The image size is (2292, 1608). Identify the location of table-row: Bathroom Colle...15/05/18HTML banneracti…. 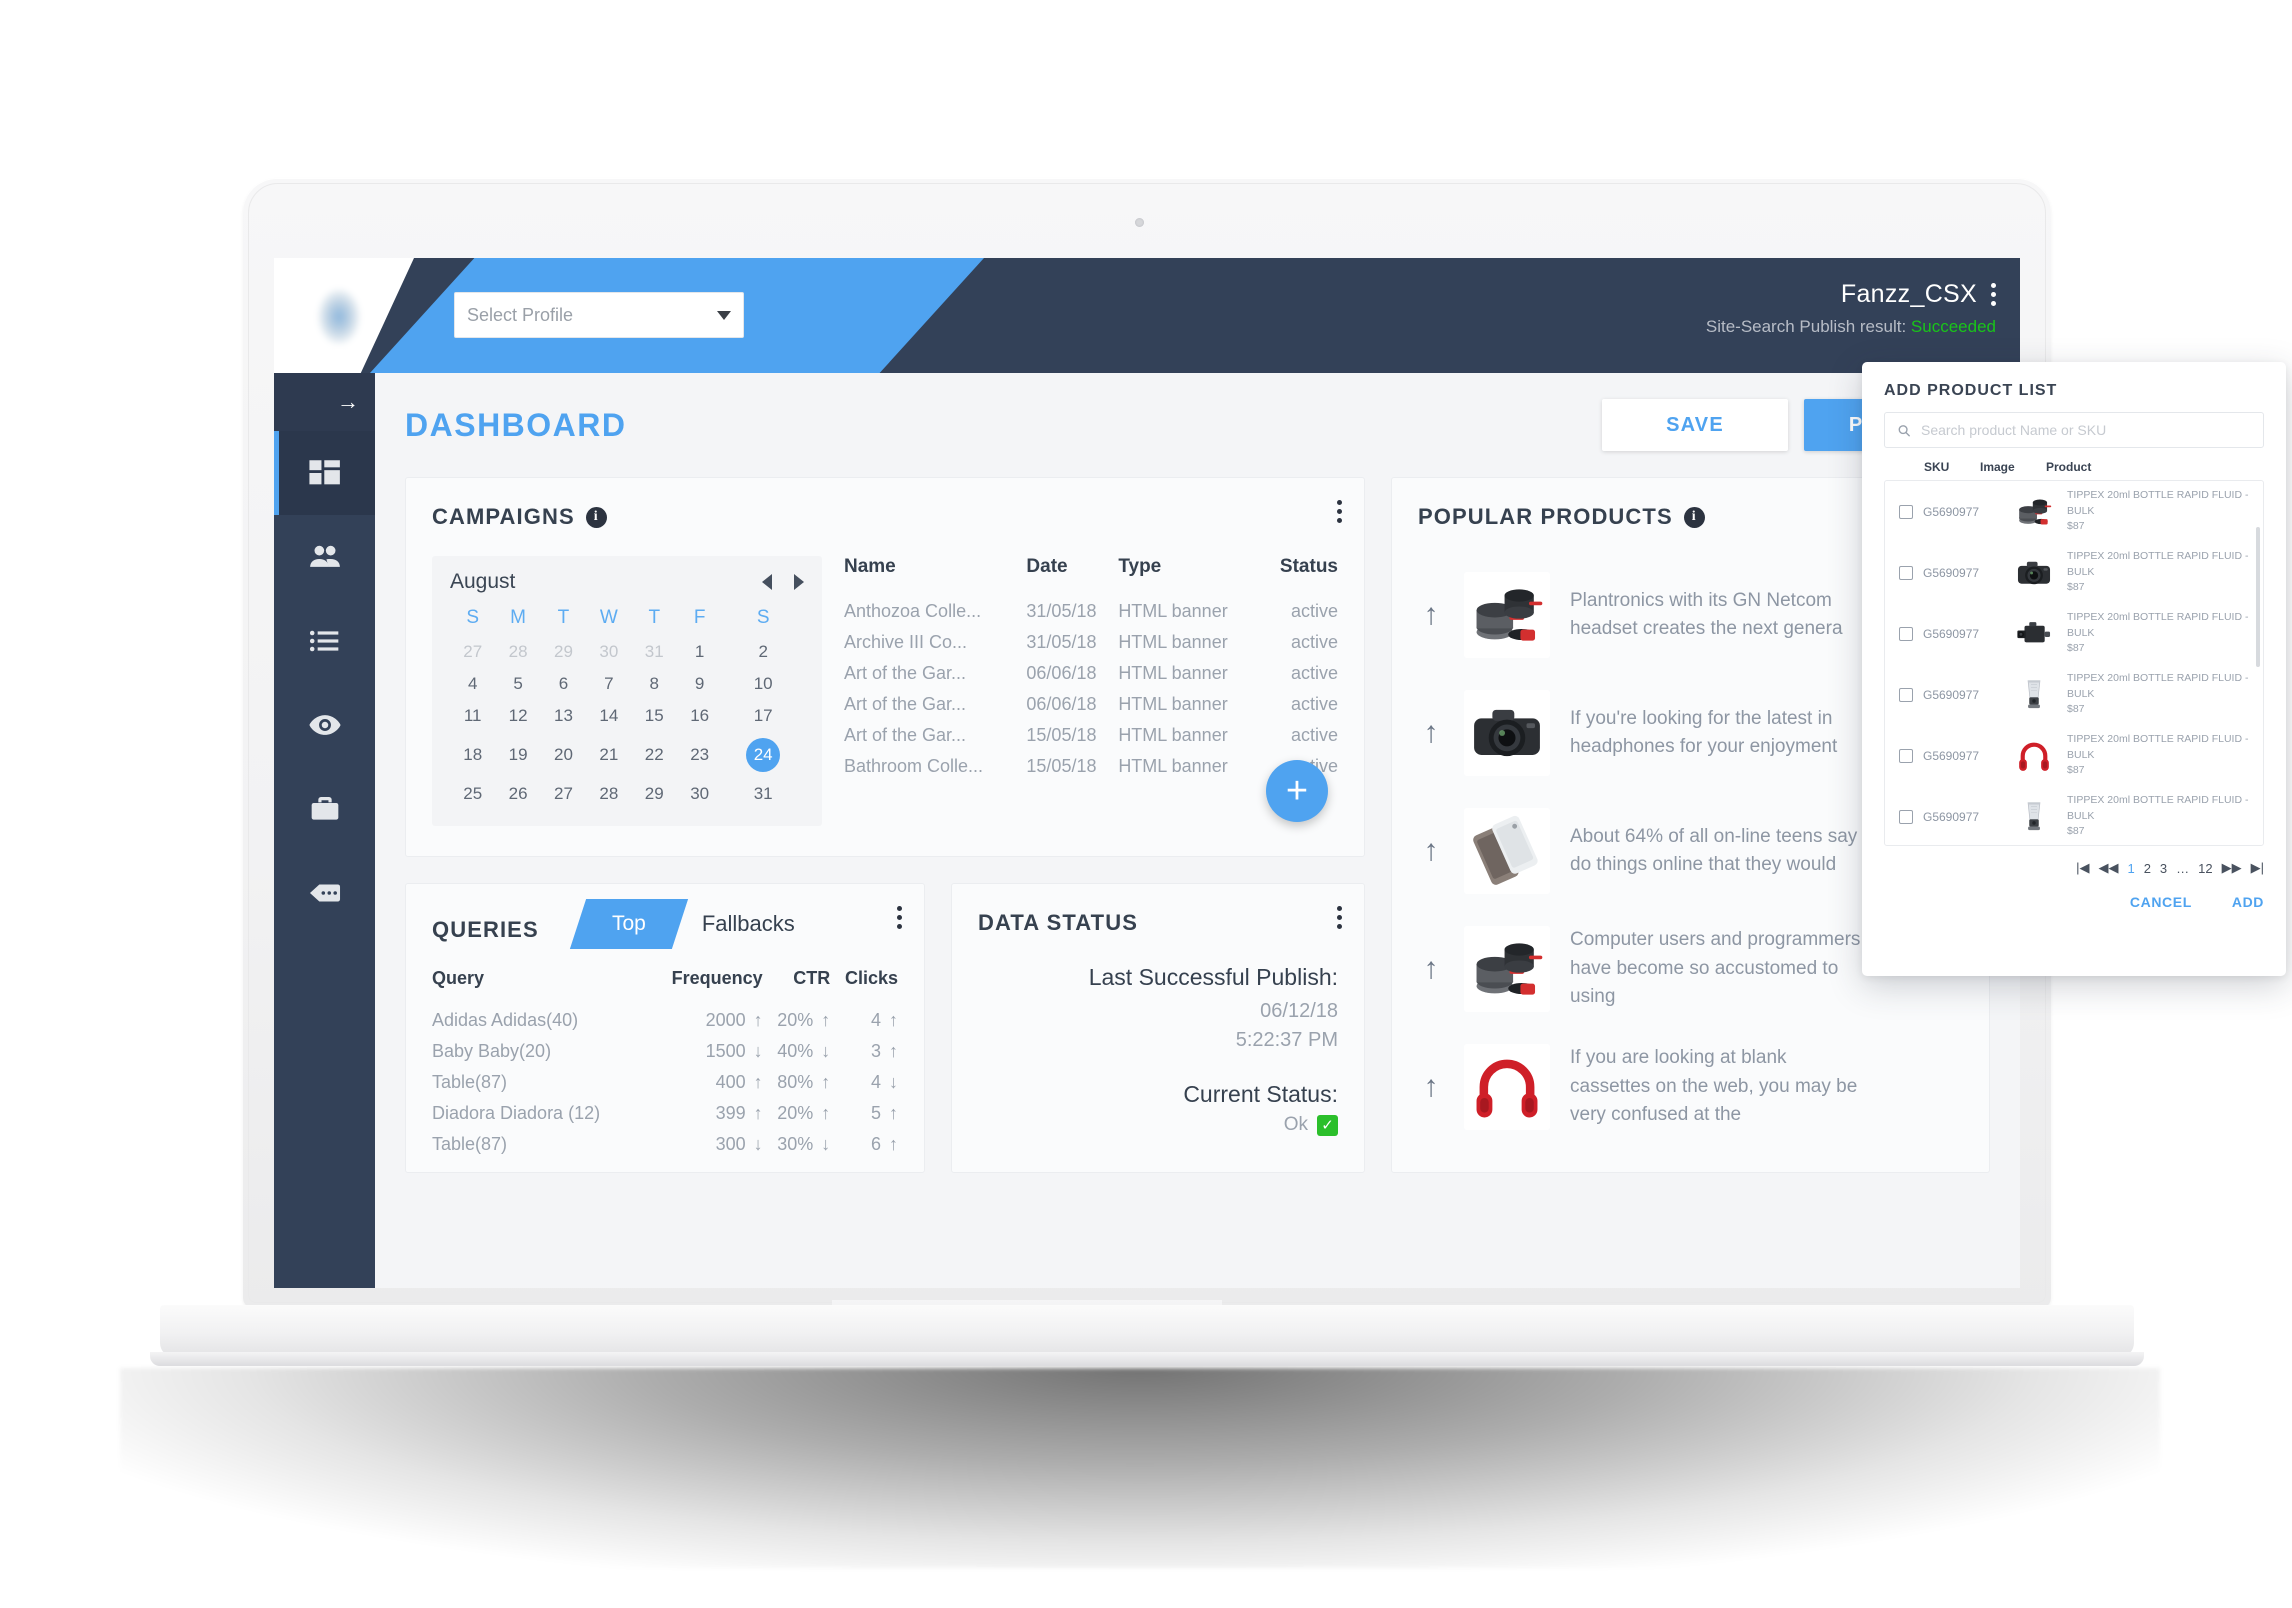
(1091, 766).